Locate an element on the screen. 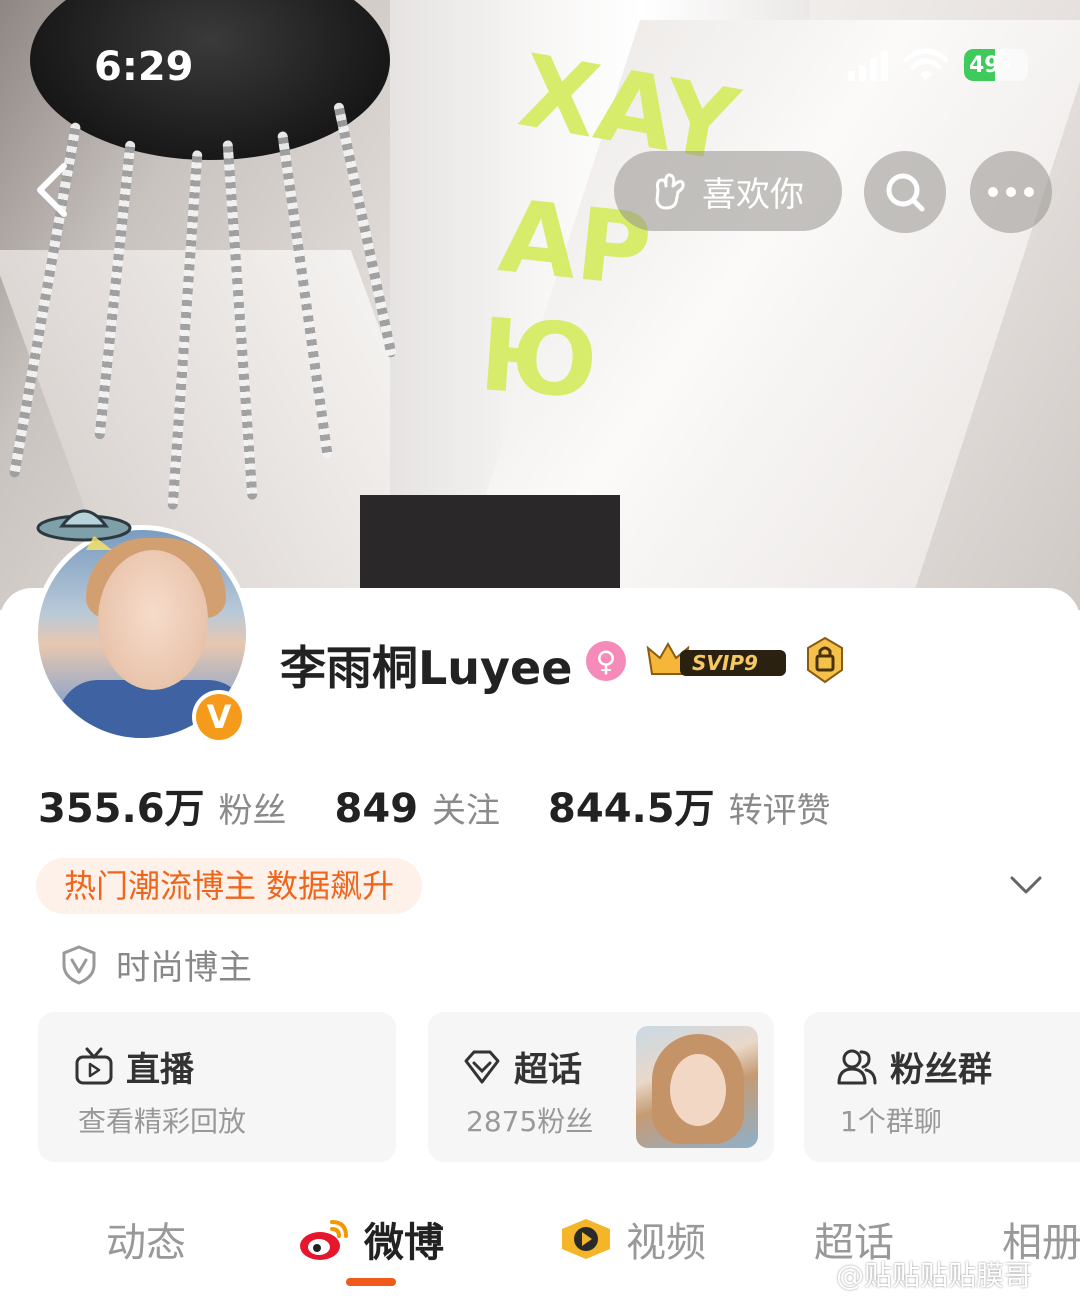 The image size is (1080, 1296). tab-weibo: 微博 is located at coordinates (371, 1239).